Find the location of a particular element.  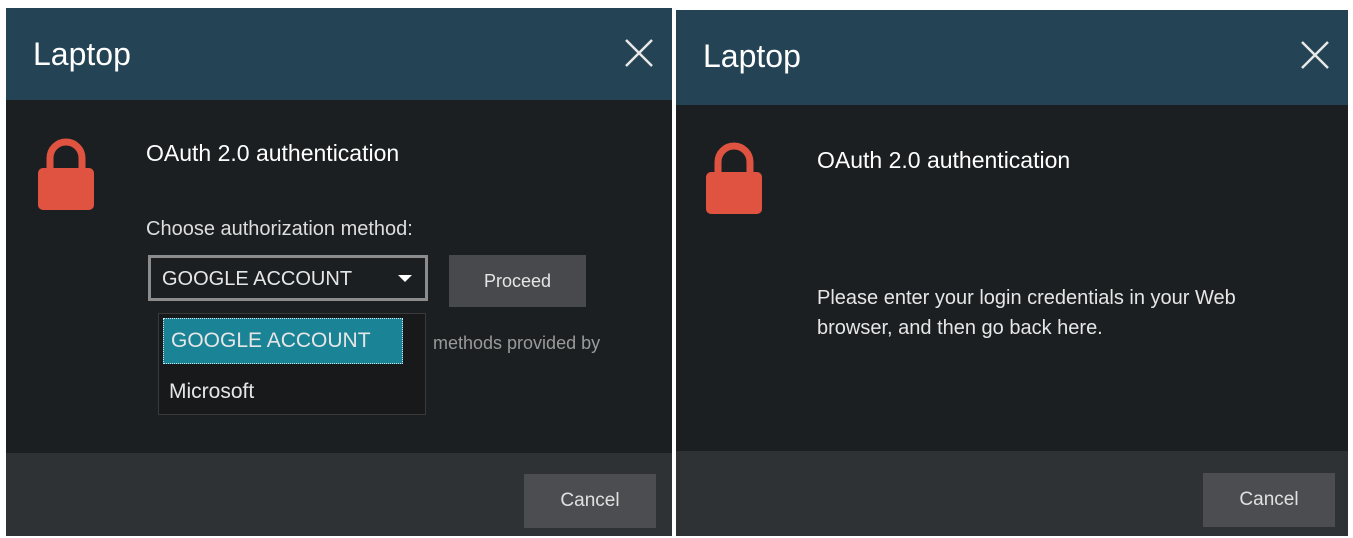

method-select-value: GOOGLE ACCOUNT is located at coordinates (257, 279).